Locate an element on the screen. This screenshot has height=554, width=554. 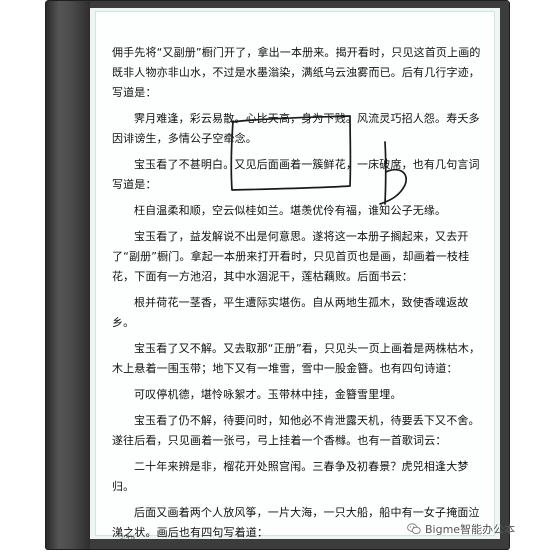
paragraph: 可叹停机德，堪怜咏絮才。玉带林中挂，金簪雪里埋。 is located at coordinates (268, 394).